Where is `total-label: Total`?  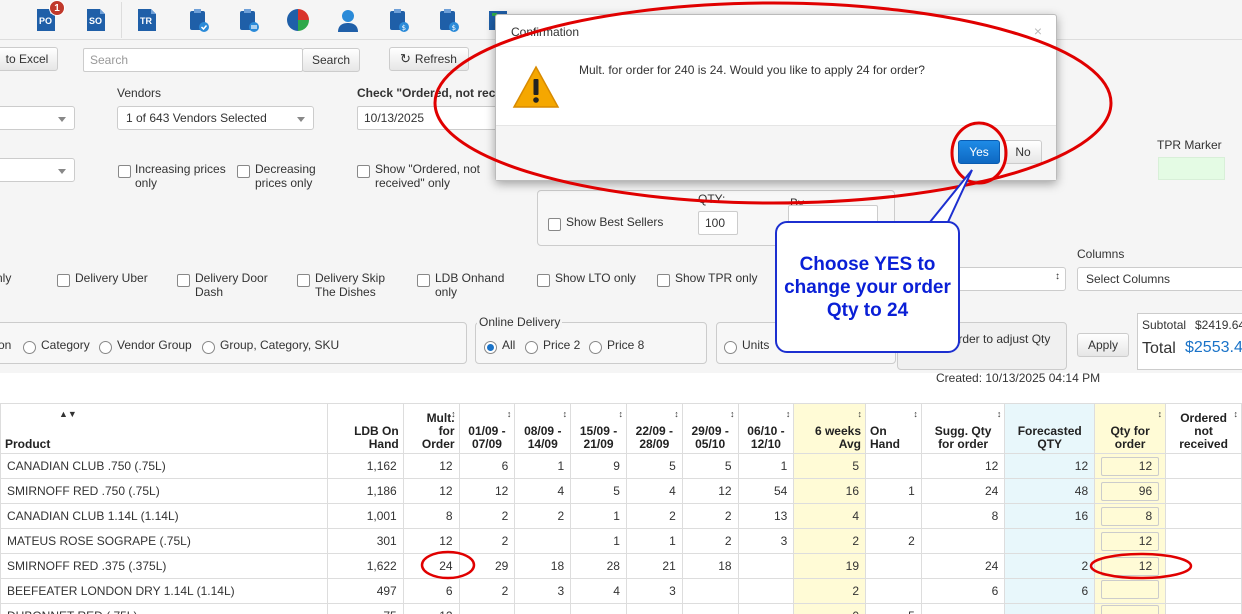
total-label: Total is located at coordinates (1159, 348).